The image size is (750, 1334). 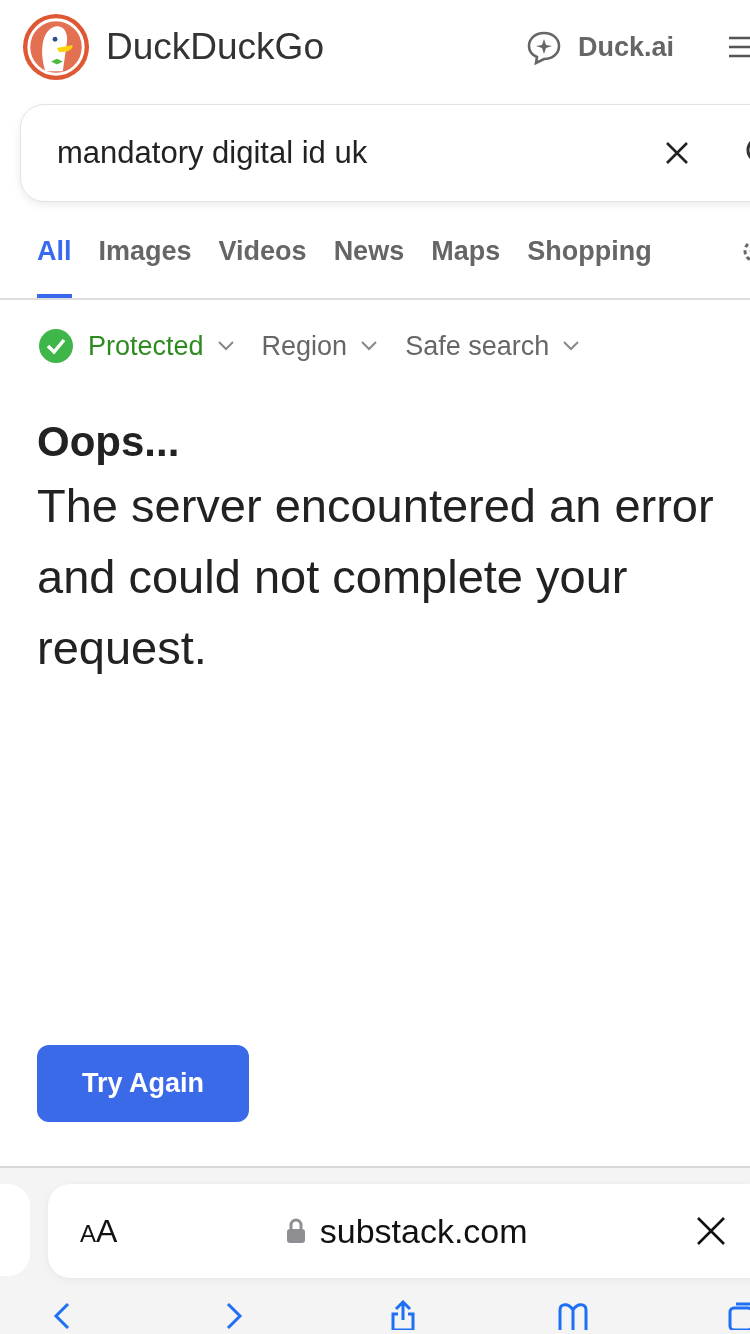 I want to click on filter-dropdown: Safe search, so click(x=492, y=346).